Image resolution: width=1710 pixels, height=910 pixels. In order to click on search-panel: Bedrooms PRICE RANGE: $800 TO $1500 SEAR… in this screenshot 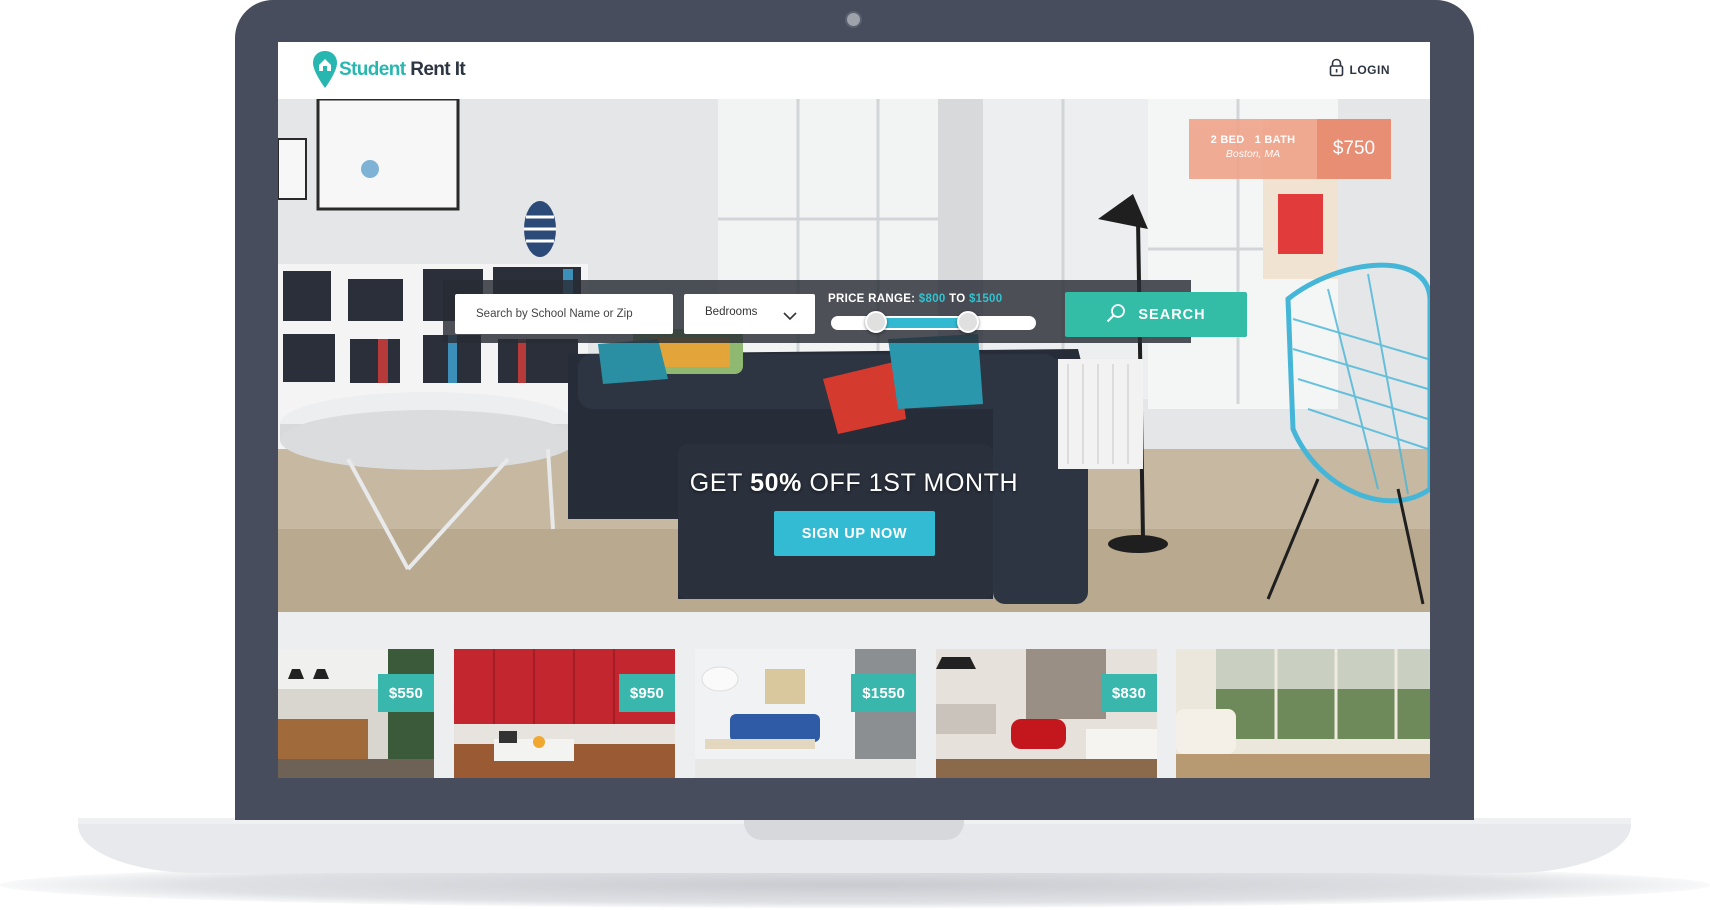, I will do `click(845, 311)`.